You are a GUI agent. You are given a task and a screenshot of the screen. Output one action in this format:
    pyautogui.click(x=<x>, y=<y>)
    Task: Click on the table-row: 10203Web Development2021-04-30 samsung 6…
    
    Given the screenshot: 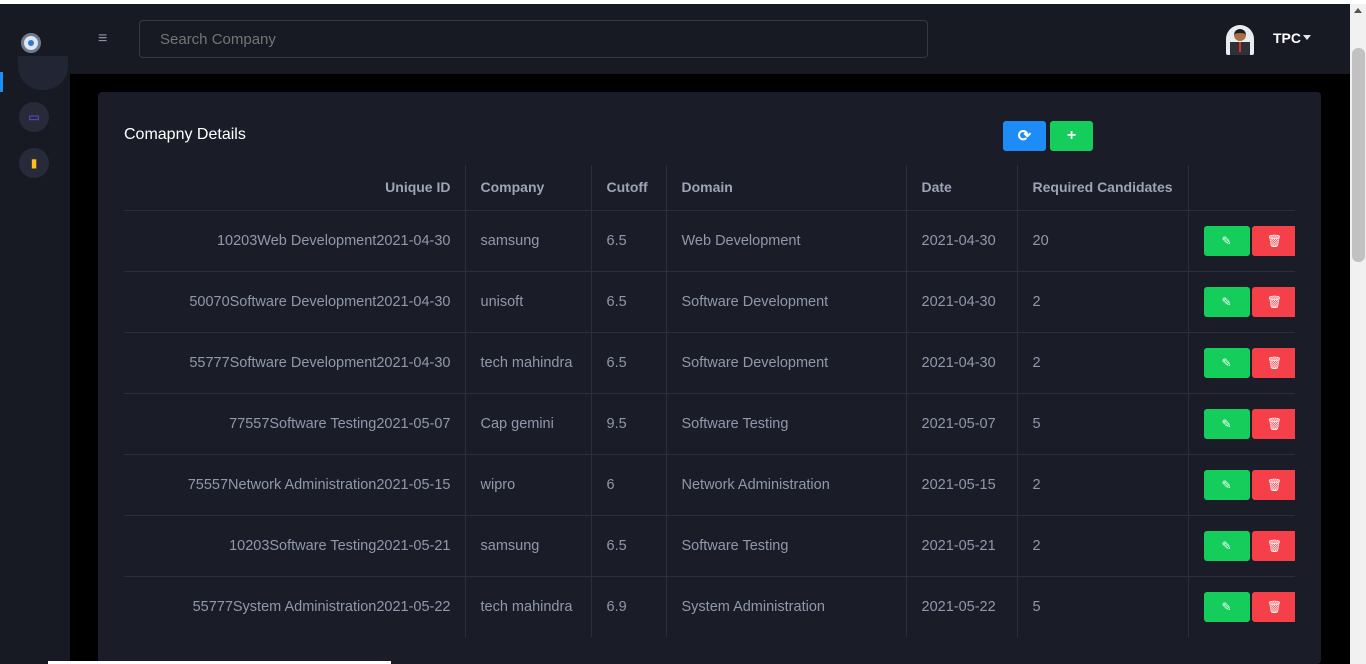 What is the action you would take?
    pyautogui.click(x=709, y=240)
    